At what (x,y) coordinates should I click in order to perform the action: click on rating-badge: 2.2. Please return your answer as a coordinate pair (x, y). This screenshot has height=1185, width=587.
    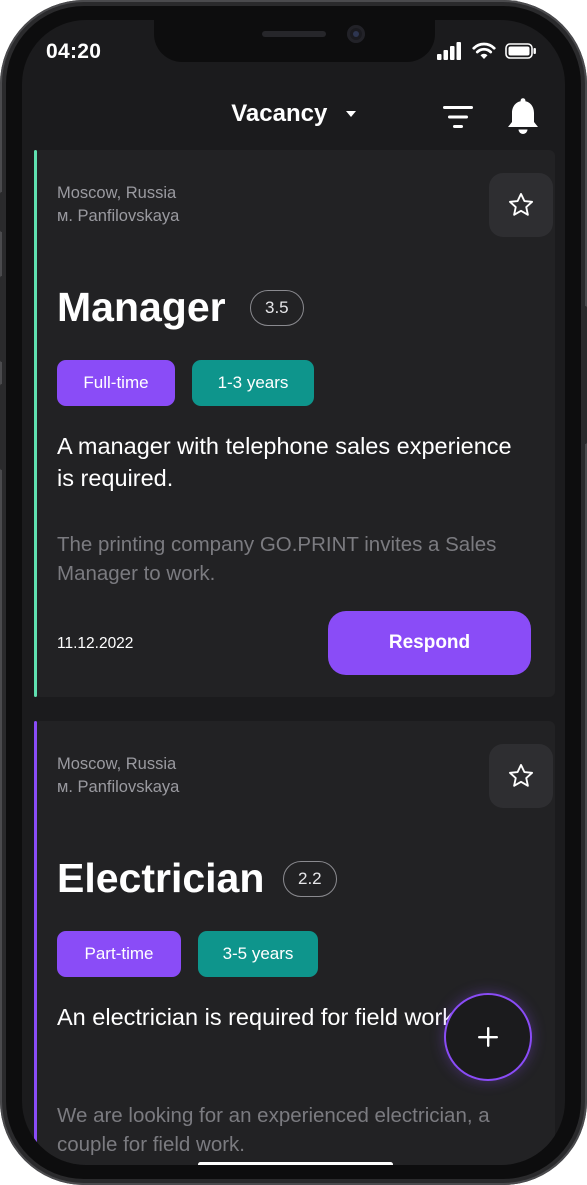
    Looking at the image, I should click on (310, 879).